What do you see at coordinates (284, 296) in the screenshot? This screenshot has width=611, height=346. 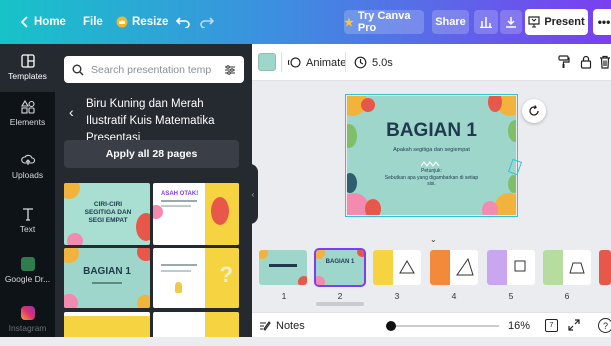 I see `page-number: 1` at bounding box center [284, 296].